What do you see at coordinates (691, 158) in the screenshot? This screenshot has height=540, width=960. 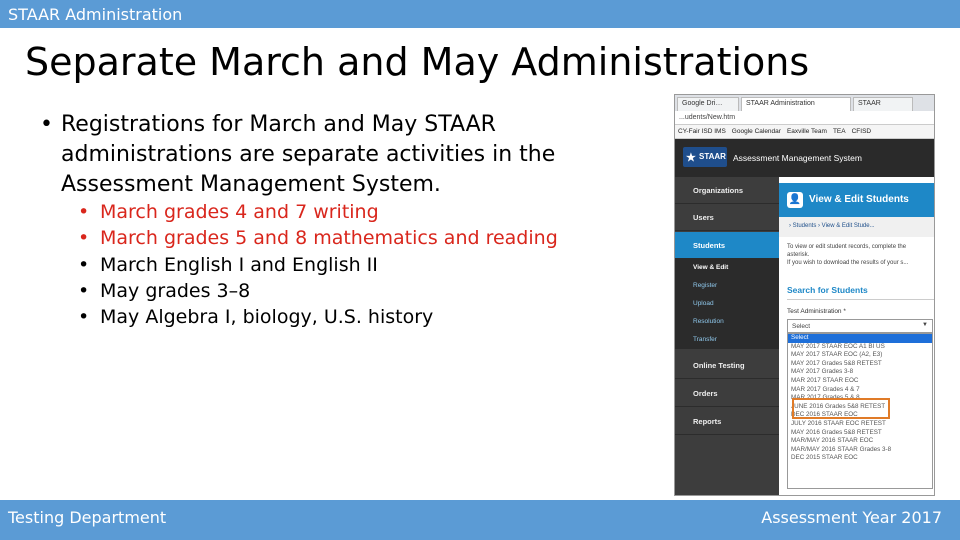 I see `star-icon: ★` at bounding box center [691, 158].